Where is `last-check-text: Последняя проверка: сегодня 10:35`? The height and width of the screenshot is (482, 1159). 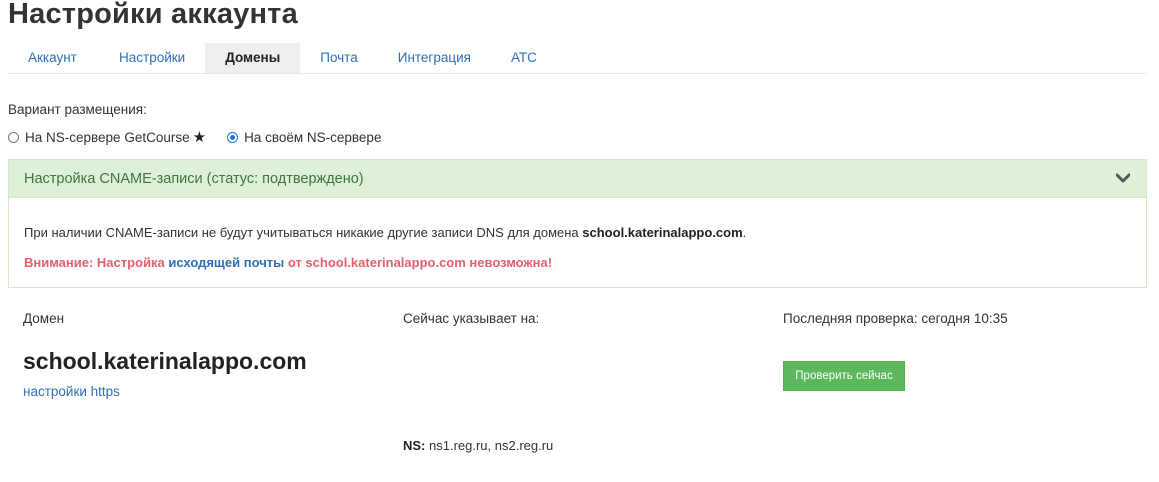
last-check-text: Последняя проверка: сегодня 10:35 is located at coordinates (895, 318).